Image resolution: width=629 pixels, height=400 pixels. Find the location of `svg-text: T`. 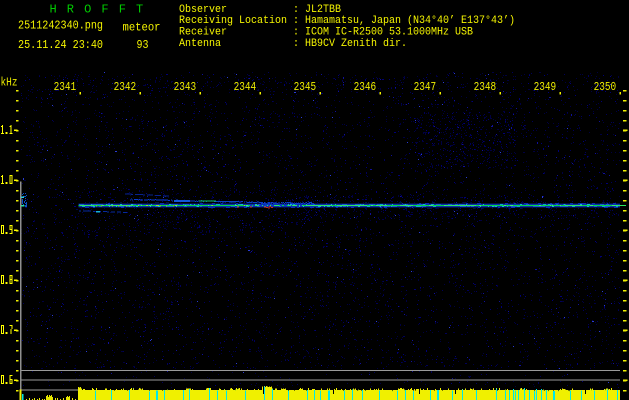

svg-text: T is located at coordinates (139, 9).